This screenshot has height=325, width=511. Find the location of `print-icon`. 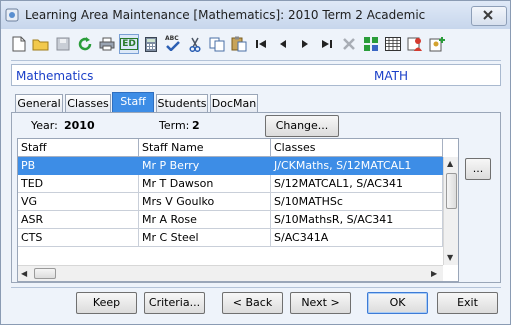

print-icon is located at coordinates (107, 44).